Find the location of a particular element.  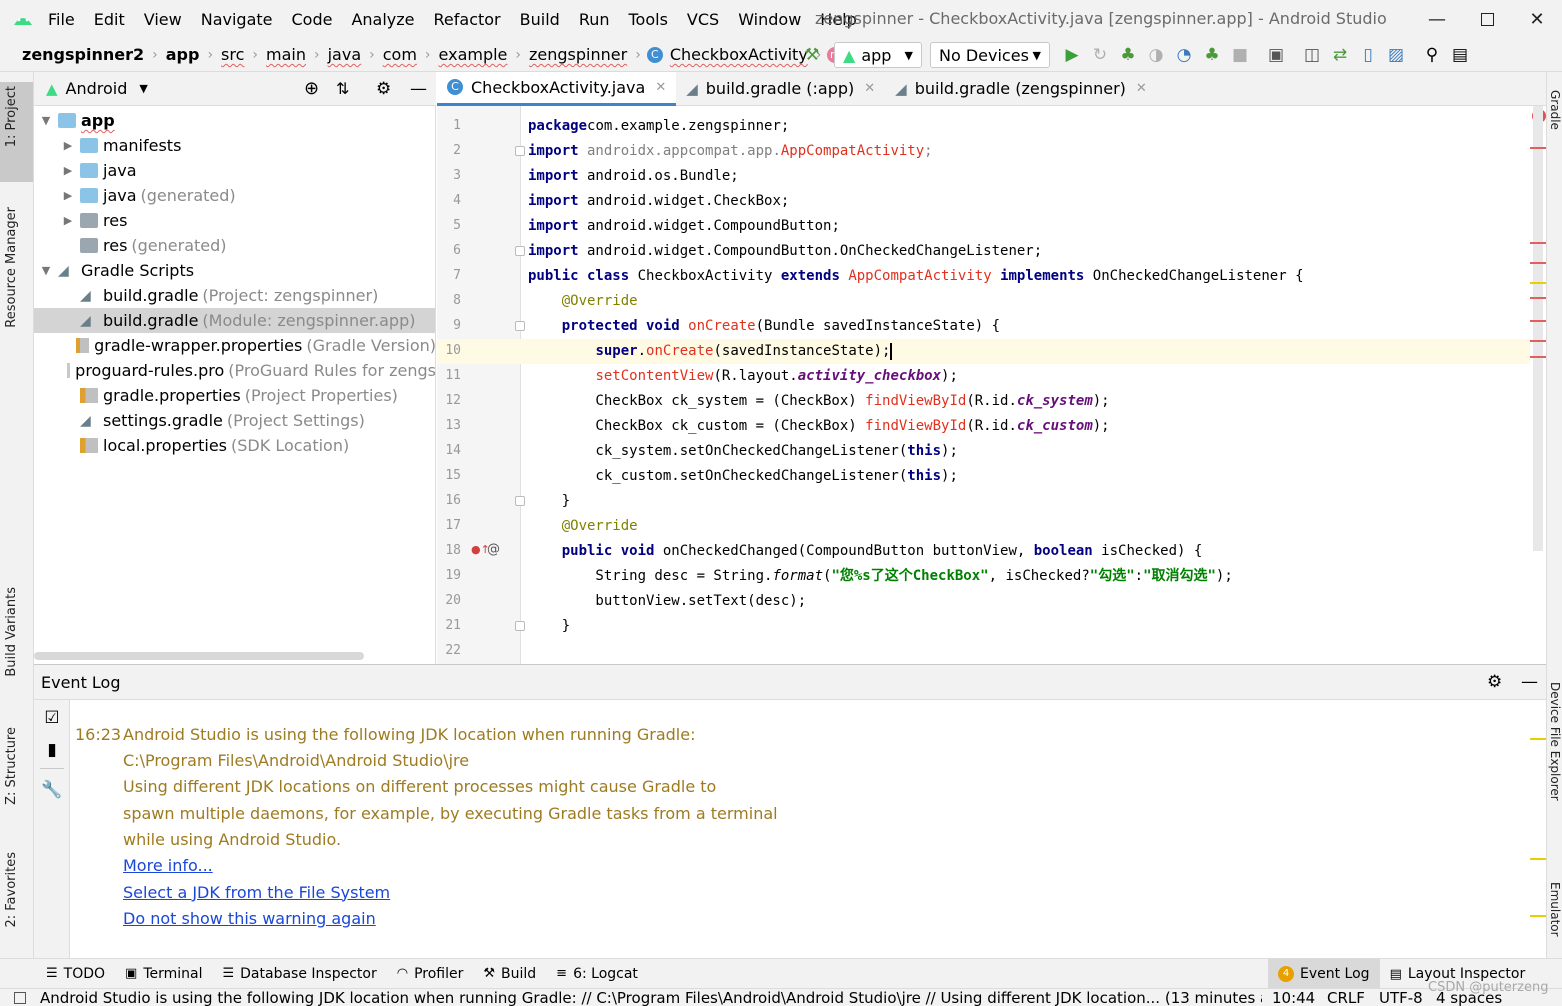

code-line: import android.widget.CheckBox; is located at coordinates (658, 201).